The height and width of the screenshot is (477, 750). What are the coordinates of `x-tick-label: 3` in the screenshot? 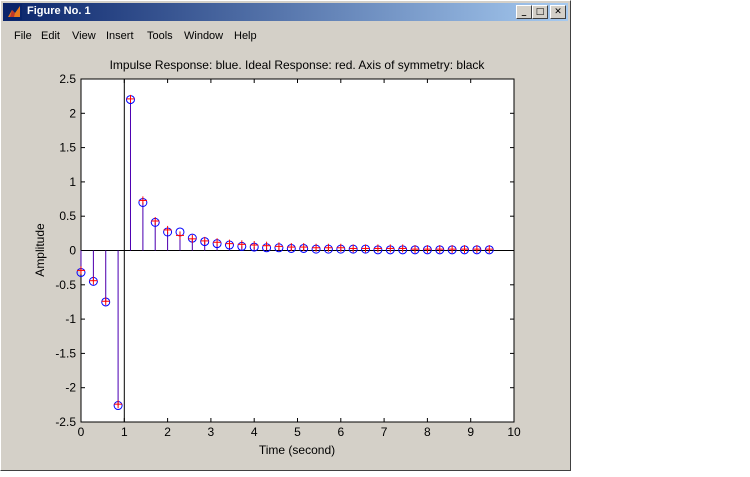 It's located at (211, 432).